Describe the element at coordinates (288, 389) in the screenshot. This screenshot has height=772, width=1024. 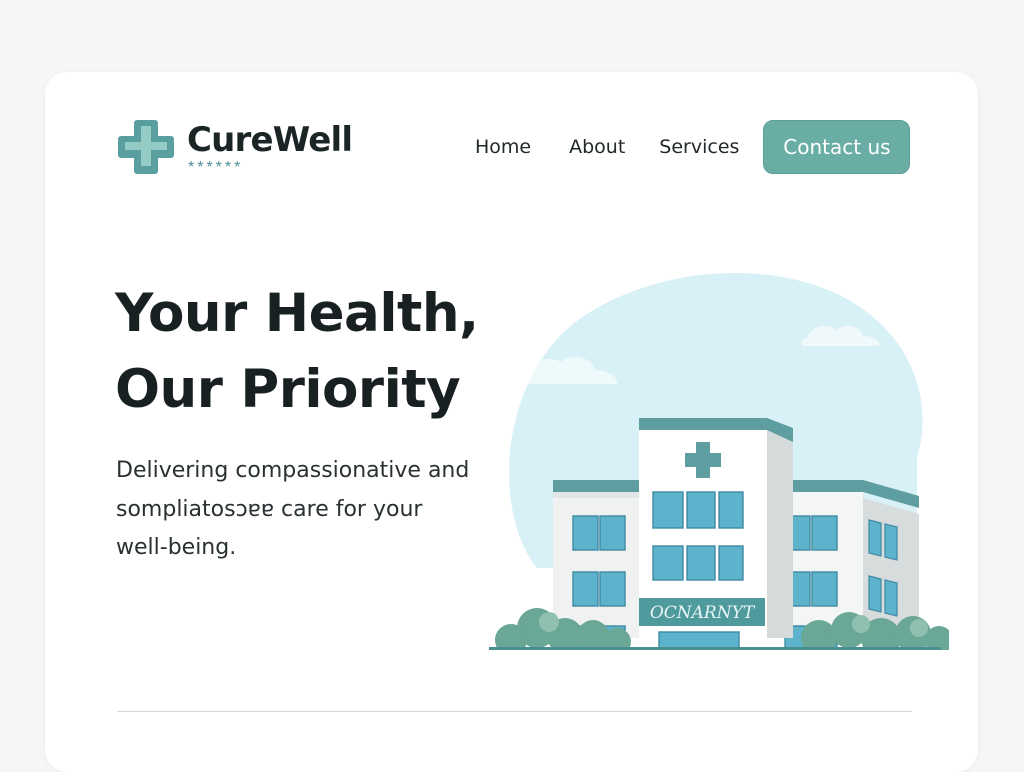
I see `hero-title-line-2: Our Priority` at that location.